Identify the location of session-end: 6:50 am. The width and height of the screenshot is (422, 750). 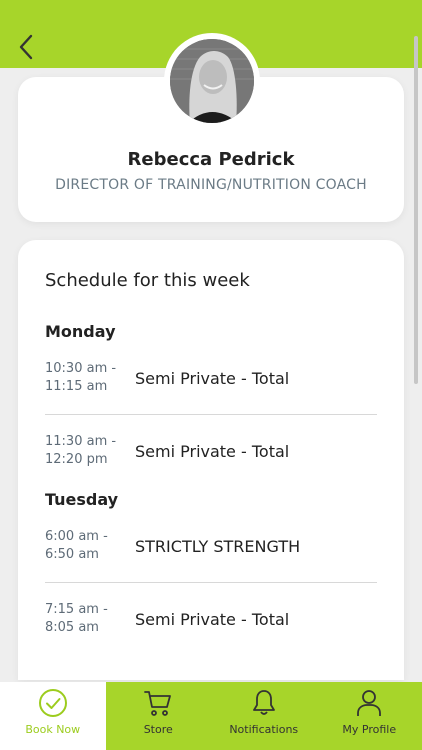
(72, 554).